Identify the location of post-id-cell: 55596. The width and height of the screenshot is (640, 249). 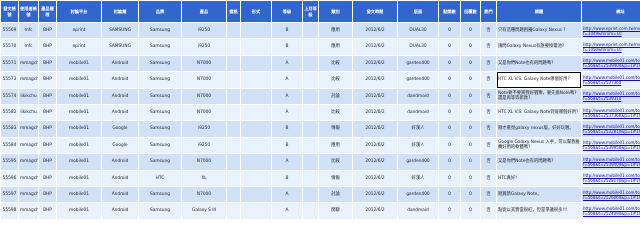
(9, 178).